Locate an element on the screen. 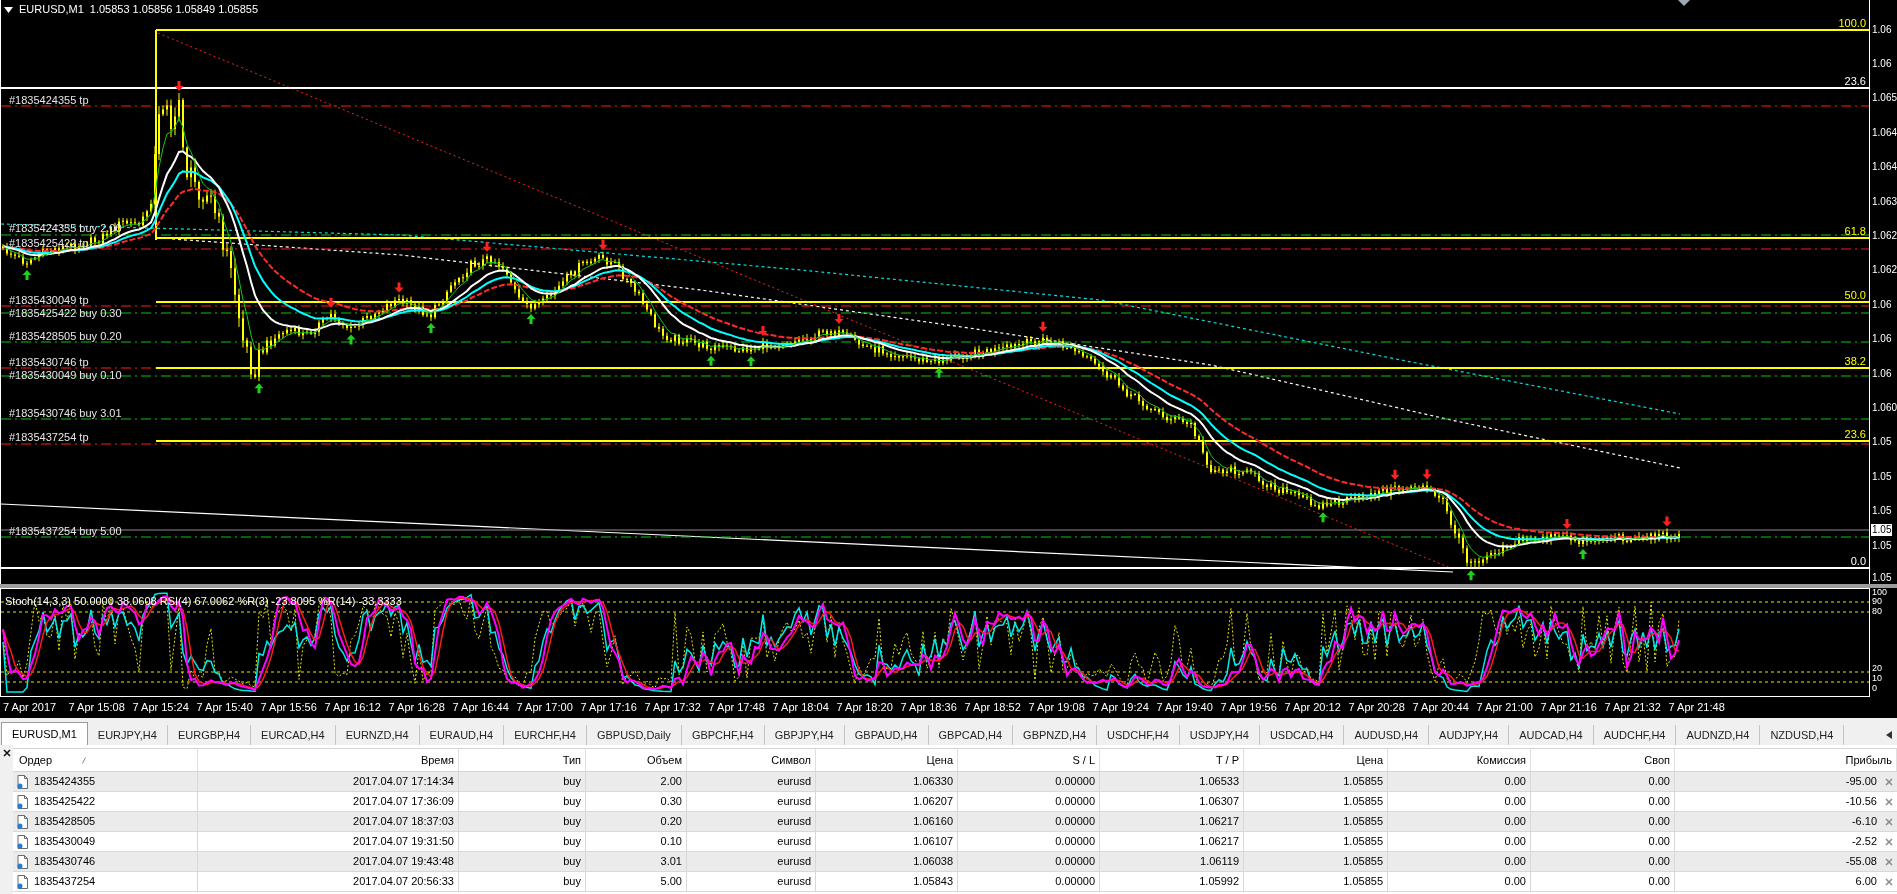  table-cell-text: 6.00 is located at coordinates (1866, 882).